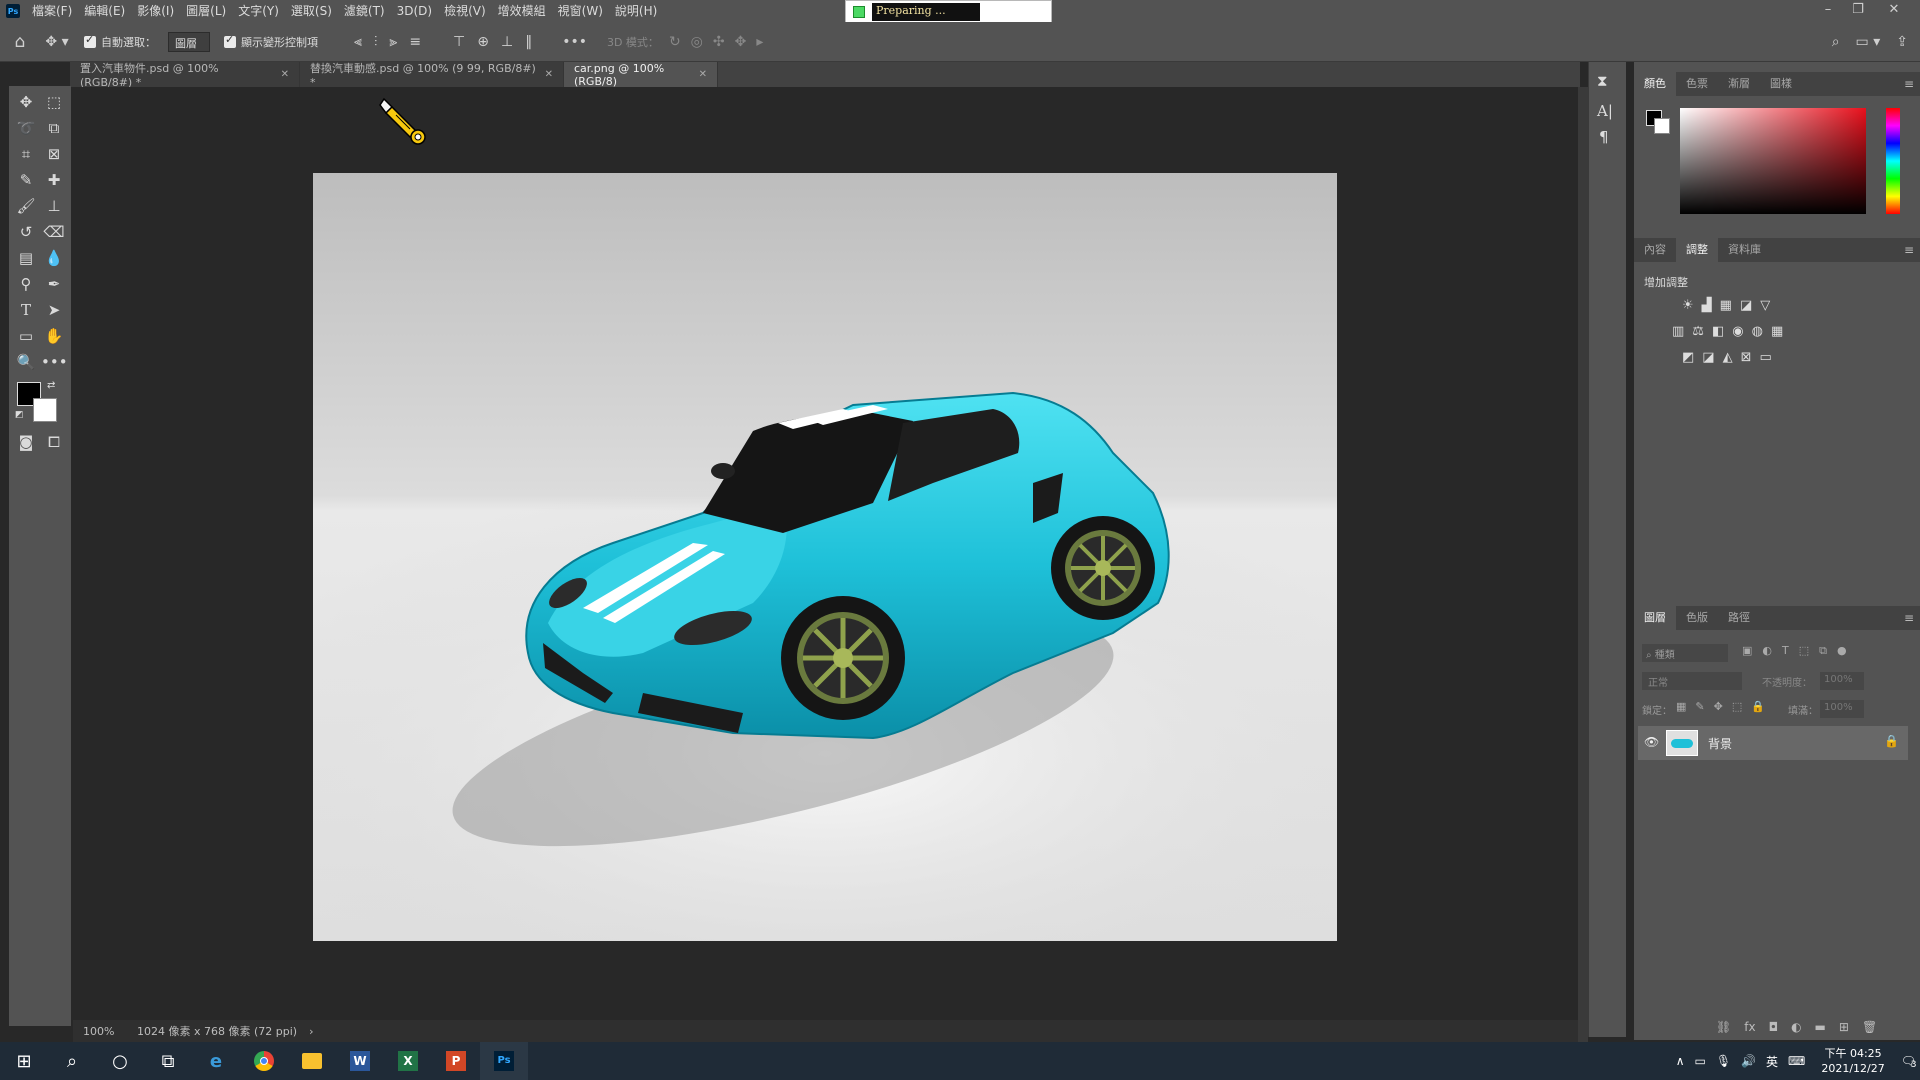 This screenshot has height=1080, width=1920. What do you see at coordinates (1697, 250) in the screenshot?
I see `tab-adjustments: 調整` at bounding box center [1697, 250].